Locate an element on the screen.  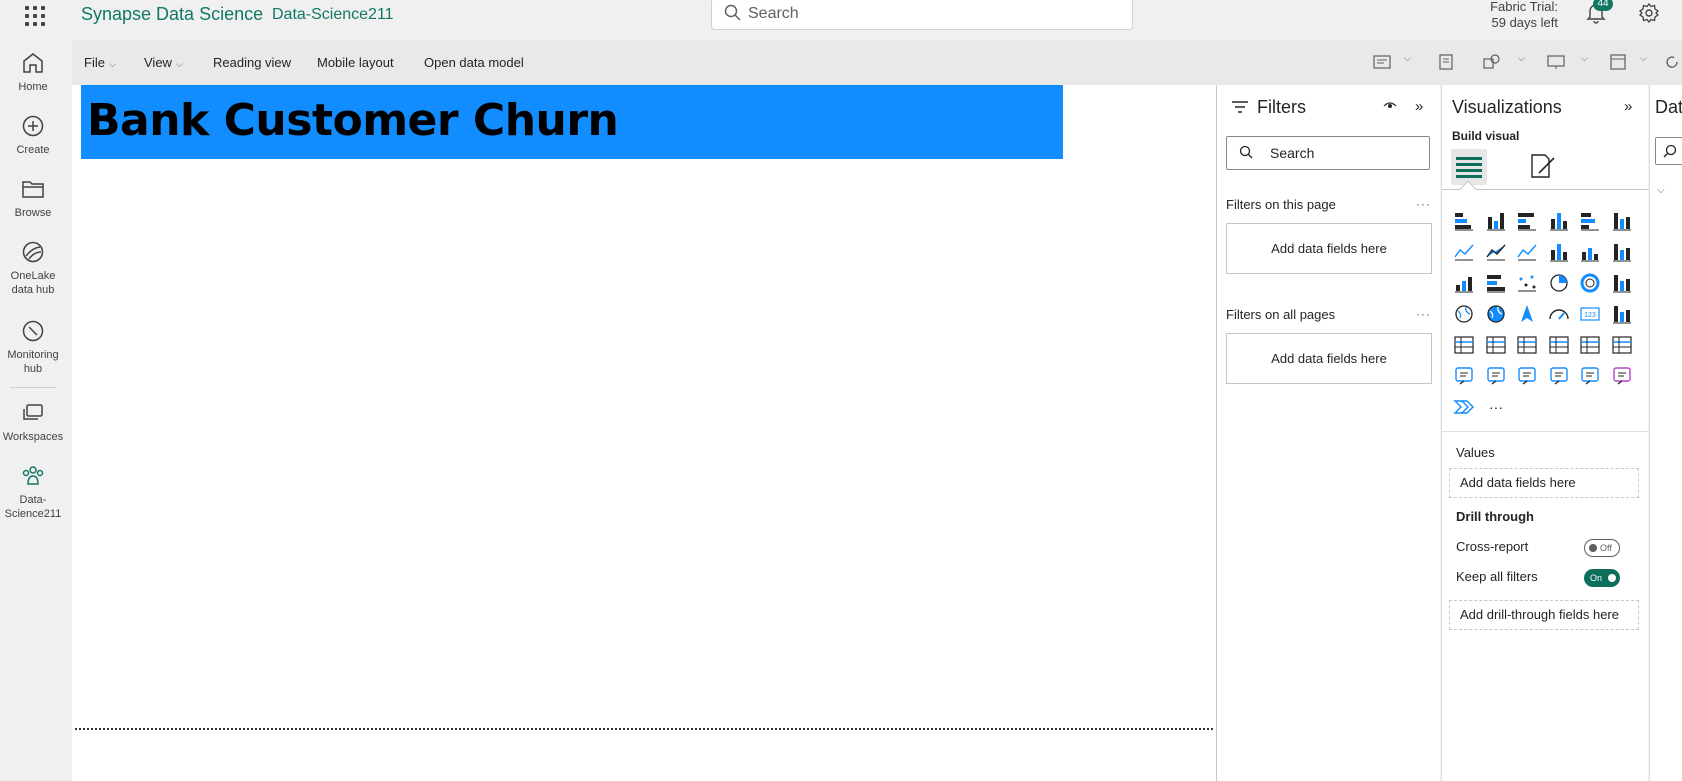
clustered-bar-chart-icon is located at coordinates (1527, 221).